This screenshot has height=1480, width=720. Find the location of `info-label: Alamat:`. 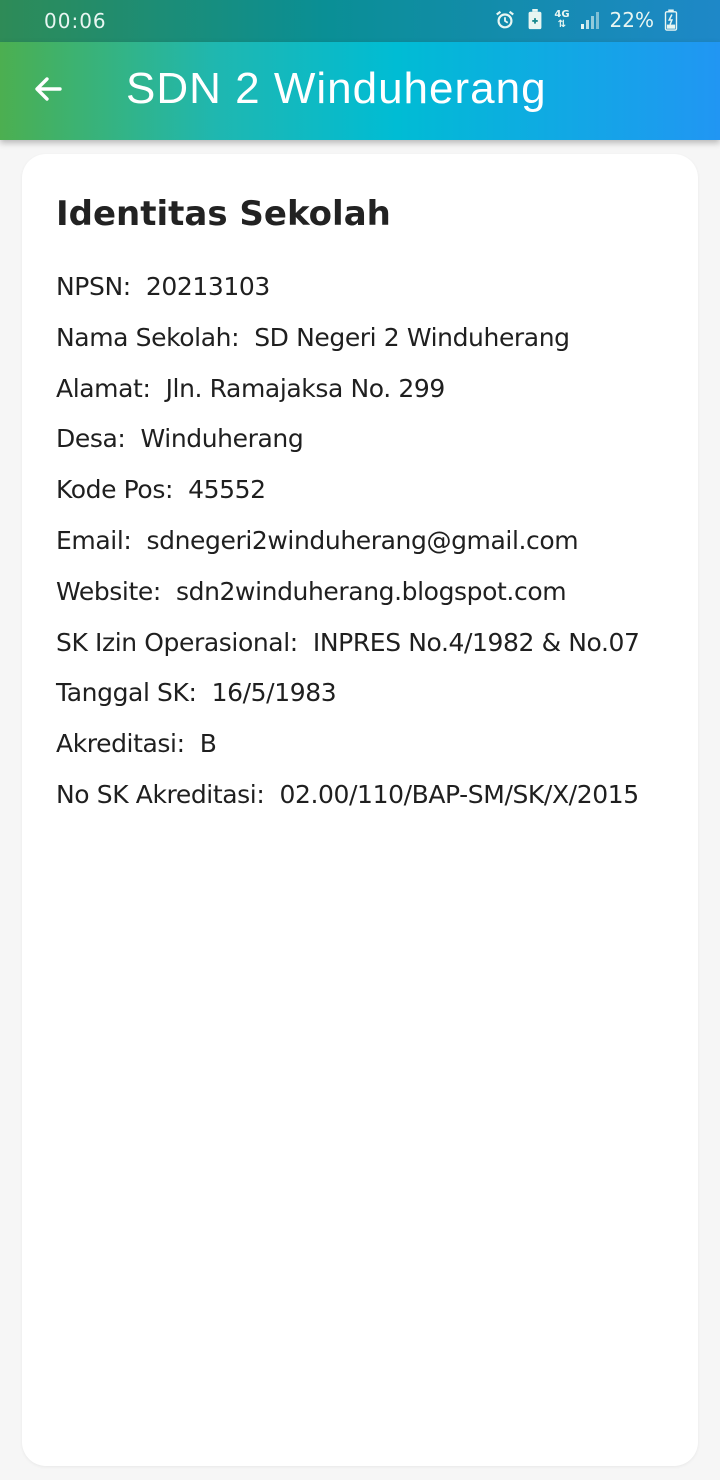

info-label: Alamat: is located at coordinates (103, 388).